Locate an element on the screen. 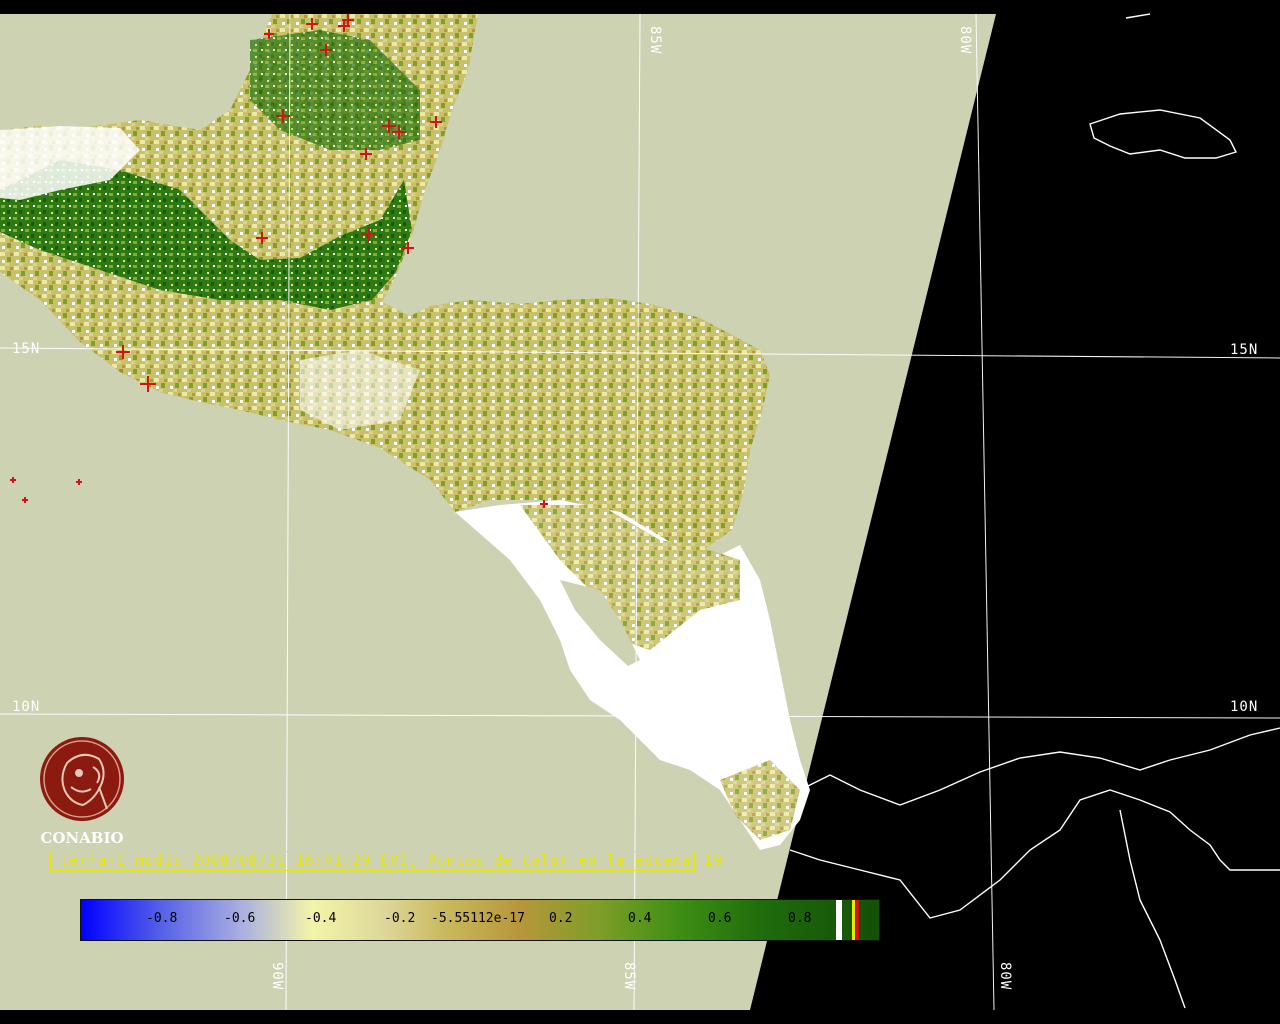 This screenshot has height=1024, width=1280. colorbar-hotspot-swatch is located at coordinates (857, 920).